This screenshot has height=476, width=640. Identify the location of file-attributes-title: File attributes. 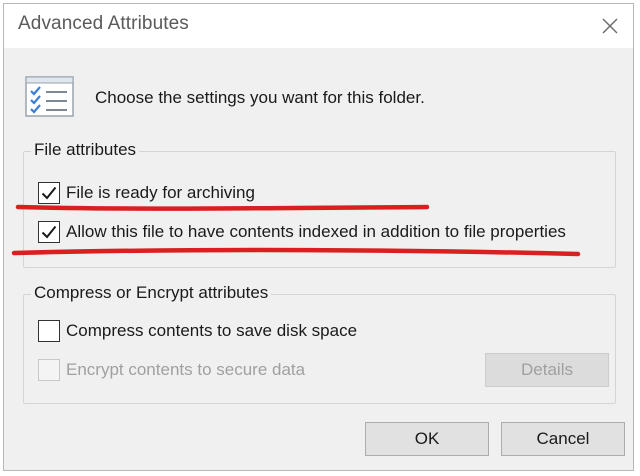
(85, 150).